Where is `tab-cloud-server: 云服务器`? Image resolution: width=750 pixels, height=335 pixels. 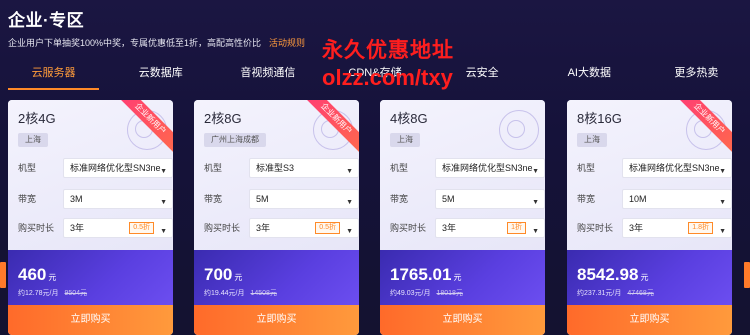
tab-cloud-server: 云服务器 is located at coordinates (53, 75).